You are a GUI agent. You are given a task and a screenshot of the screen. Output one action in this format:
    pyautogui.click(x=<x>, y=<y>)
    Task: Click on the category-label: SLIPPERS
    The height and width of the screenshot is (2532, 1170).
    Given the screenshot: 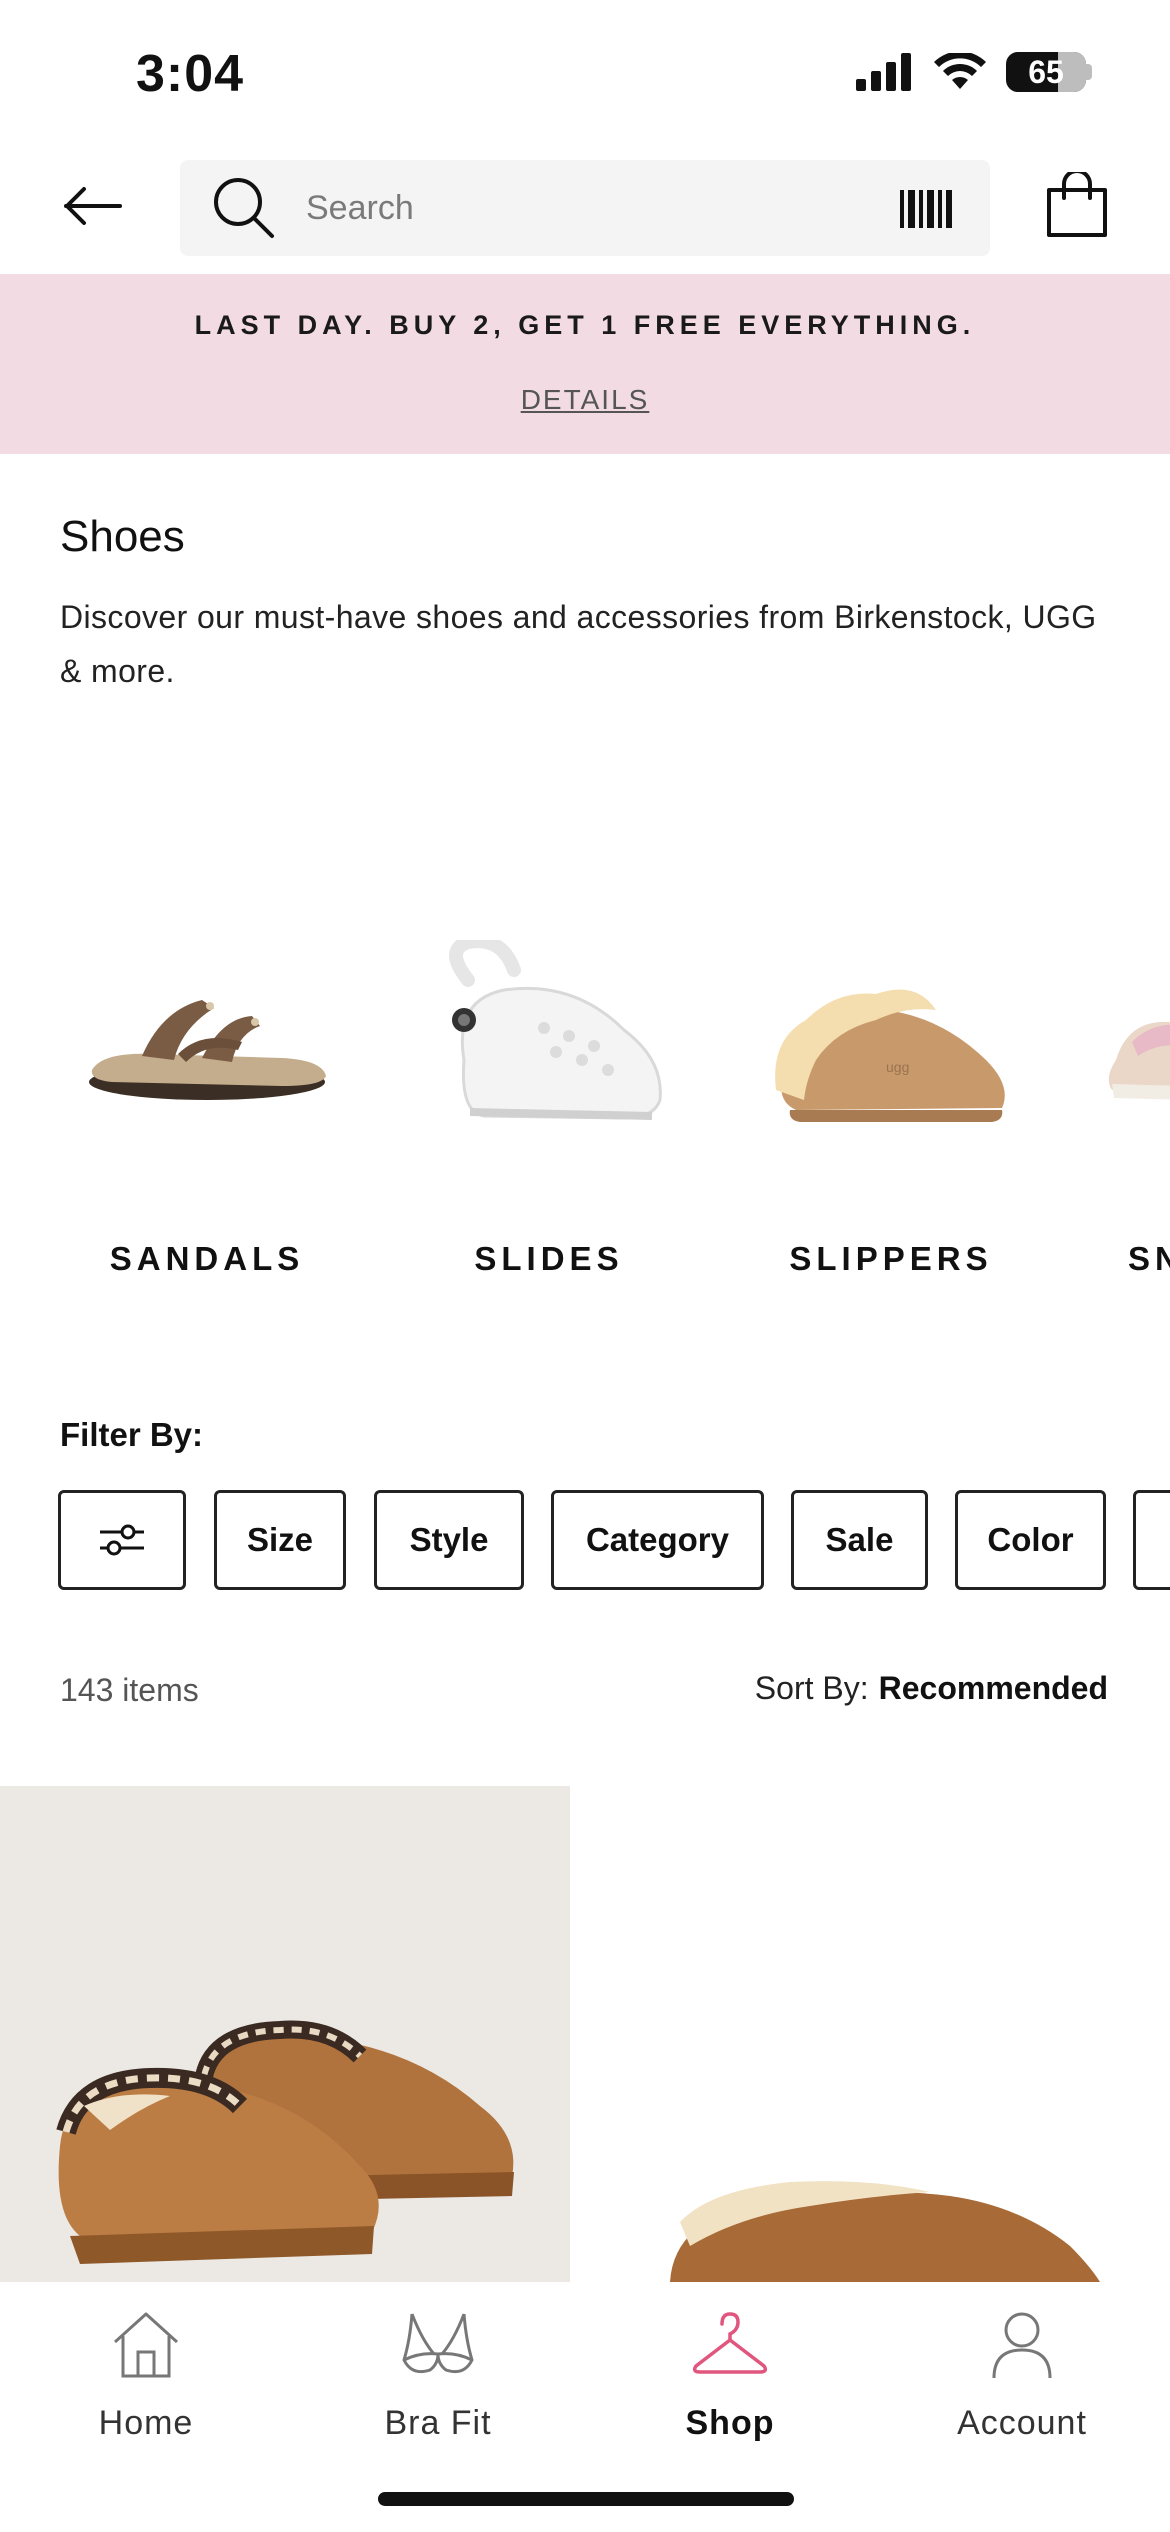 What is the action you would take?
    pyautogui.click(x=891, y=1258)
    